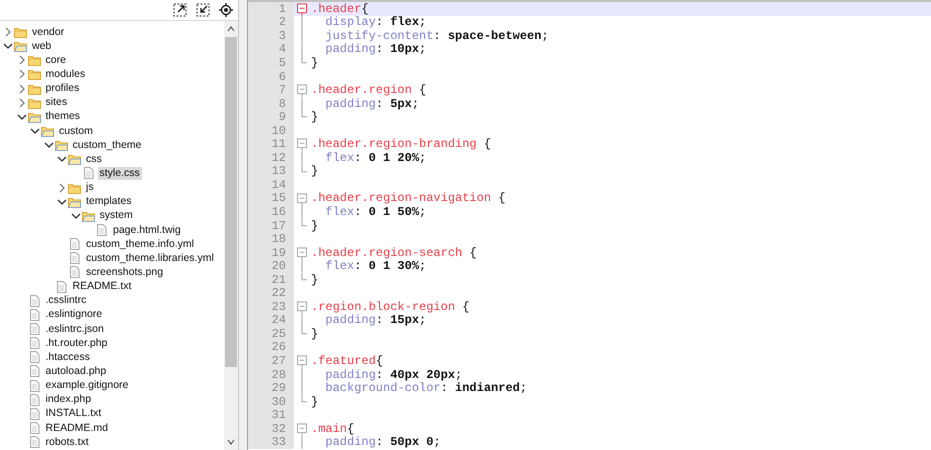  Describe the element at coordinates (271, 347) in the screenshot. I see `line-number: 26` at that location.